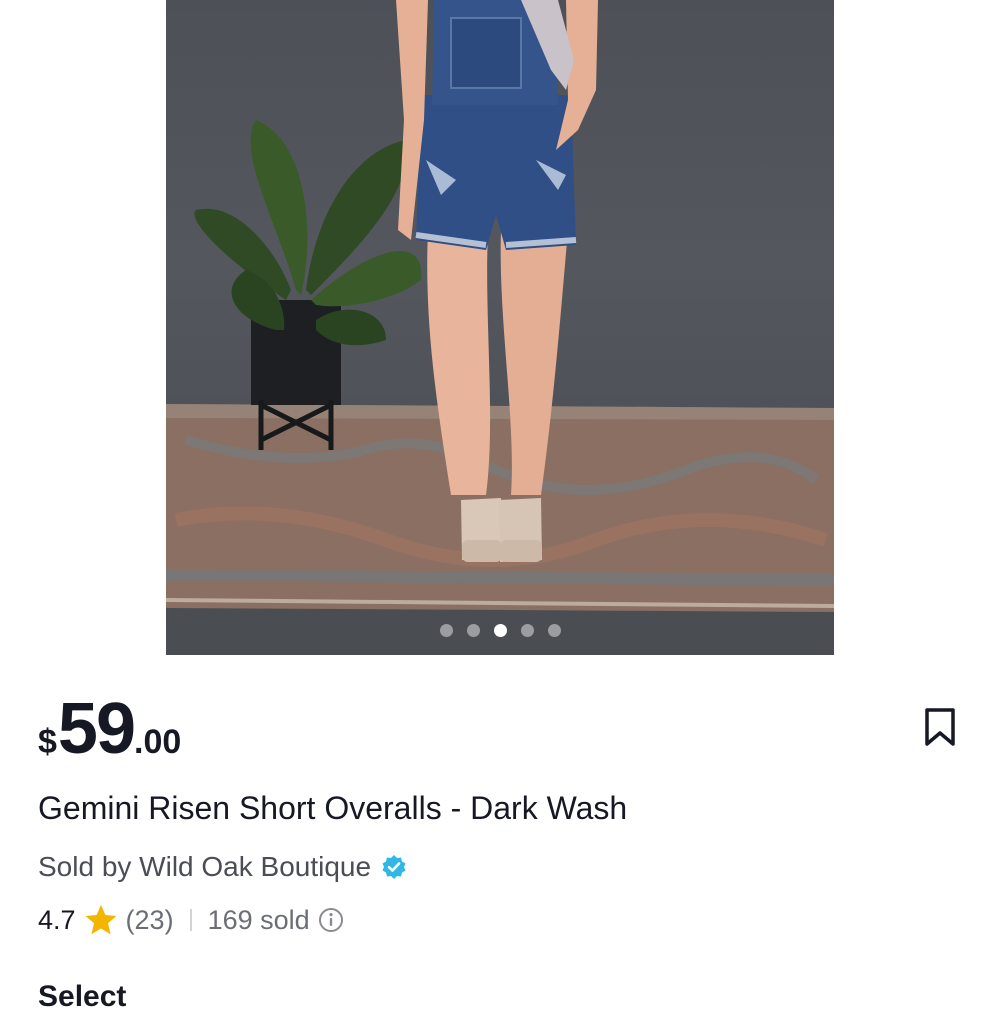 This screenshot has height=1014, width=1000. I want to click on select-section-heading: Select, so click(82, 996).